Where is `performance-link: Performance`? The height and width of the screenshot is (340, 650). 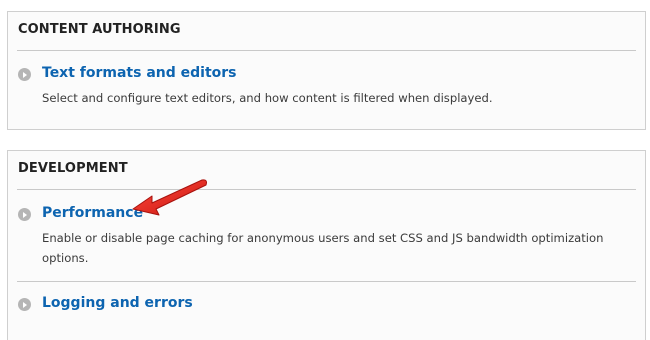
performance-link: Performance is located at coordinates (92, 213).